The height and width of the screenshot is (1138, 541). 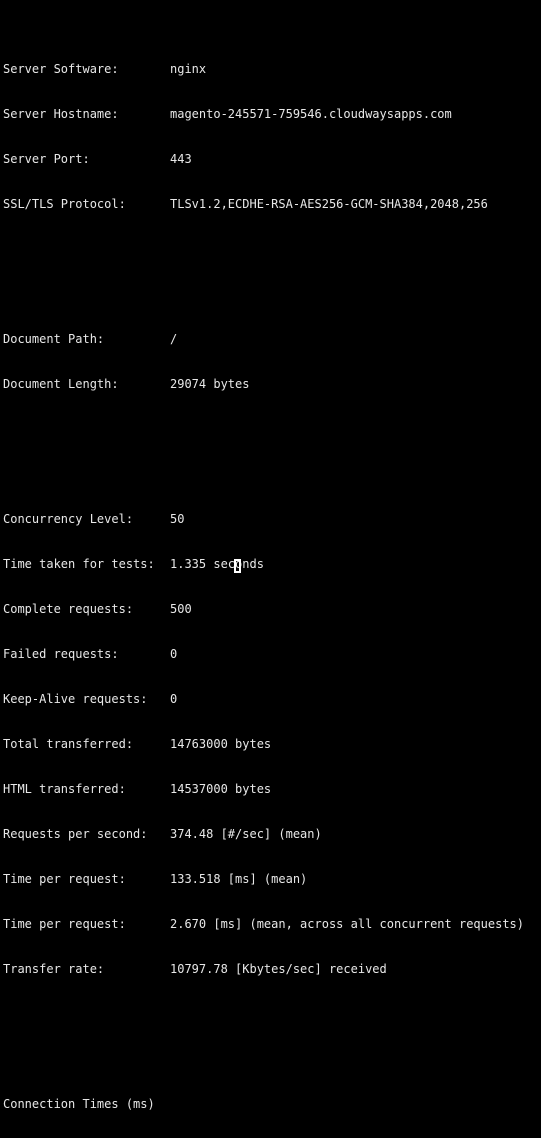 I want to click on server-software-label: Server Software:, so click(x=61, y=69).